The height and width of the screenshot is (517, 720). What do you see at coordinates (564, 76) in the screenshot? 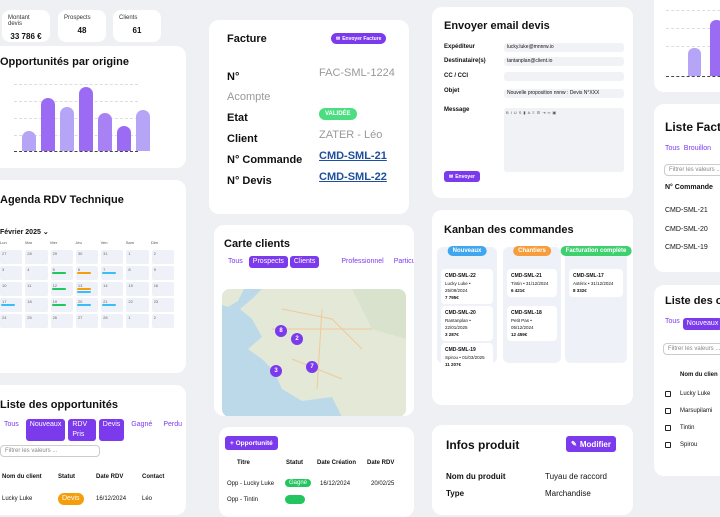
I see `cc-field` at bounding box center [564, 76].